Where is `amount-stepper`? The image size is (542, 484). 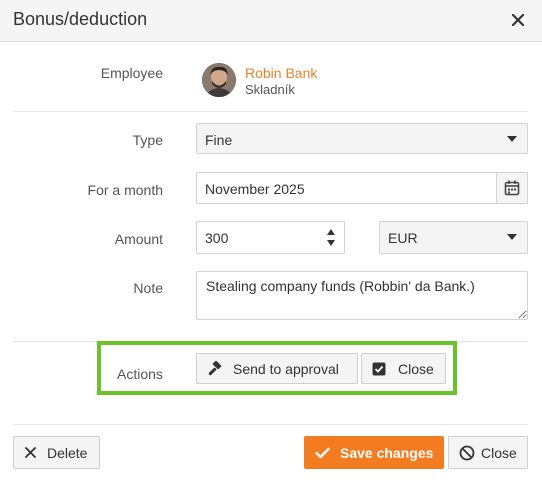 amount-stepper is located at coordinates (332, 237).